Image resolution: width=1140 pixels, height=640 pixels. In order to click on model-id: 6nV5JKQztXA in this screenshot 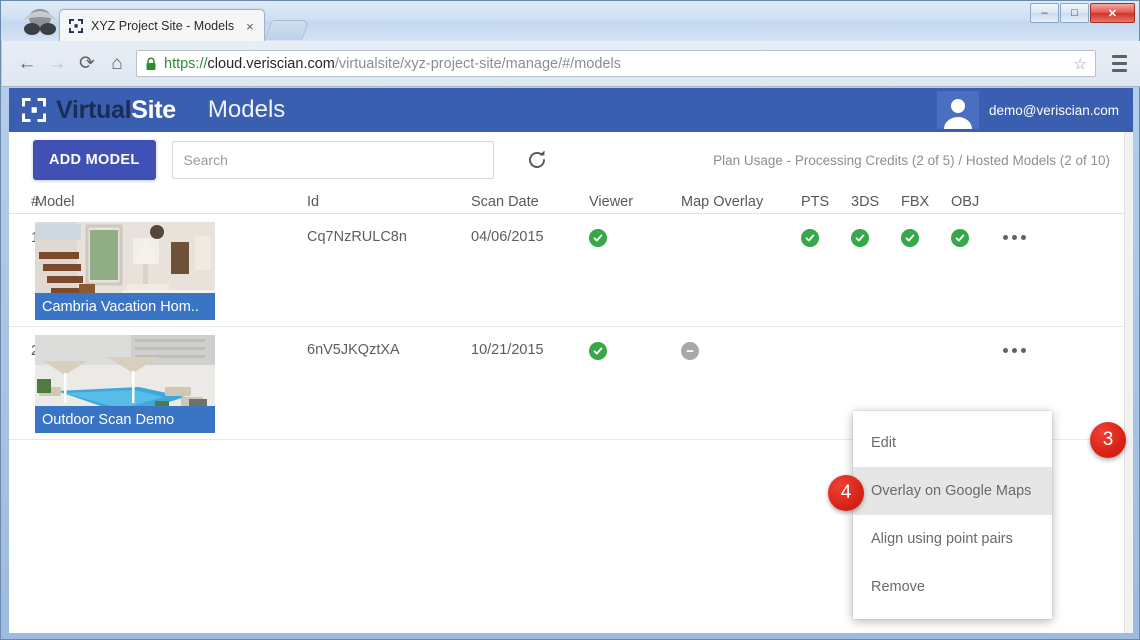, I will do `click(353, 350)`.